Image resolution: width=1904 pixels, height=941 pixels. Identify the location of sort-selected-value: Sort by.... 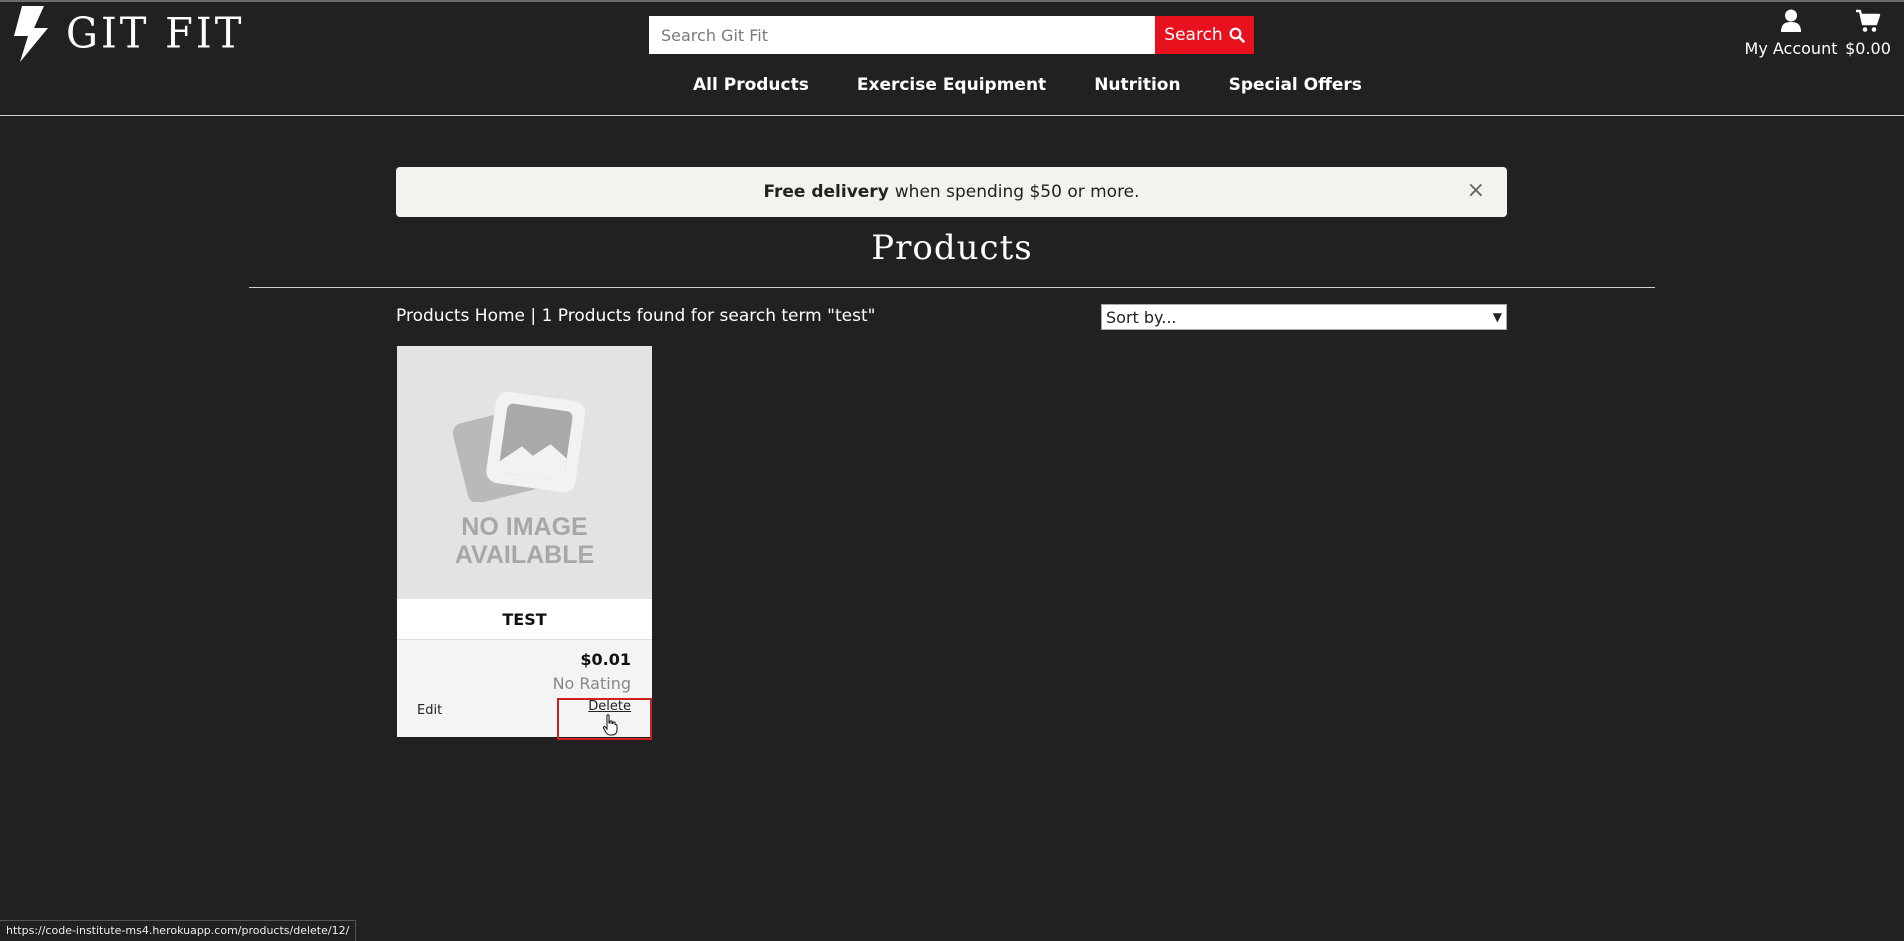
(1141, 317).